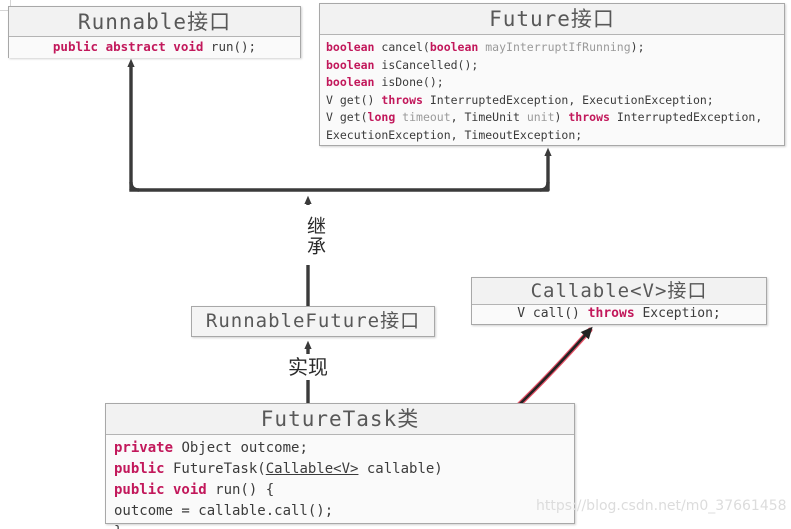 The image size is (791, 529). I want to click on statement-call-callable: outcome = callable.call();, so click(224, 511).